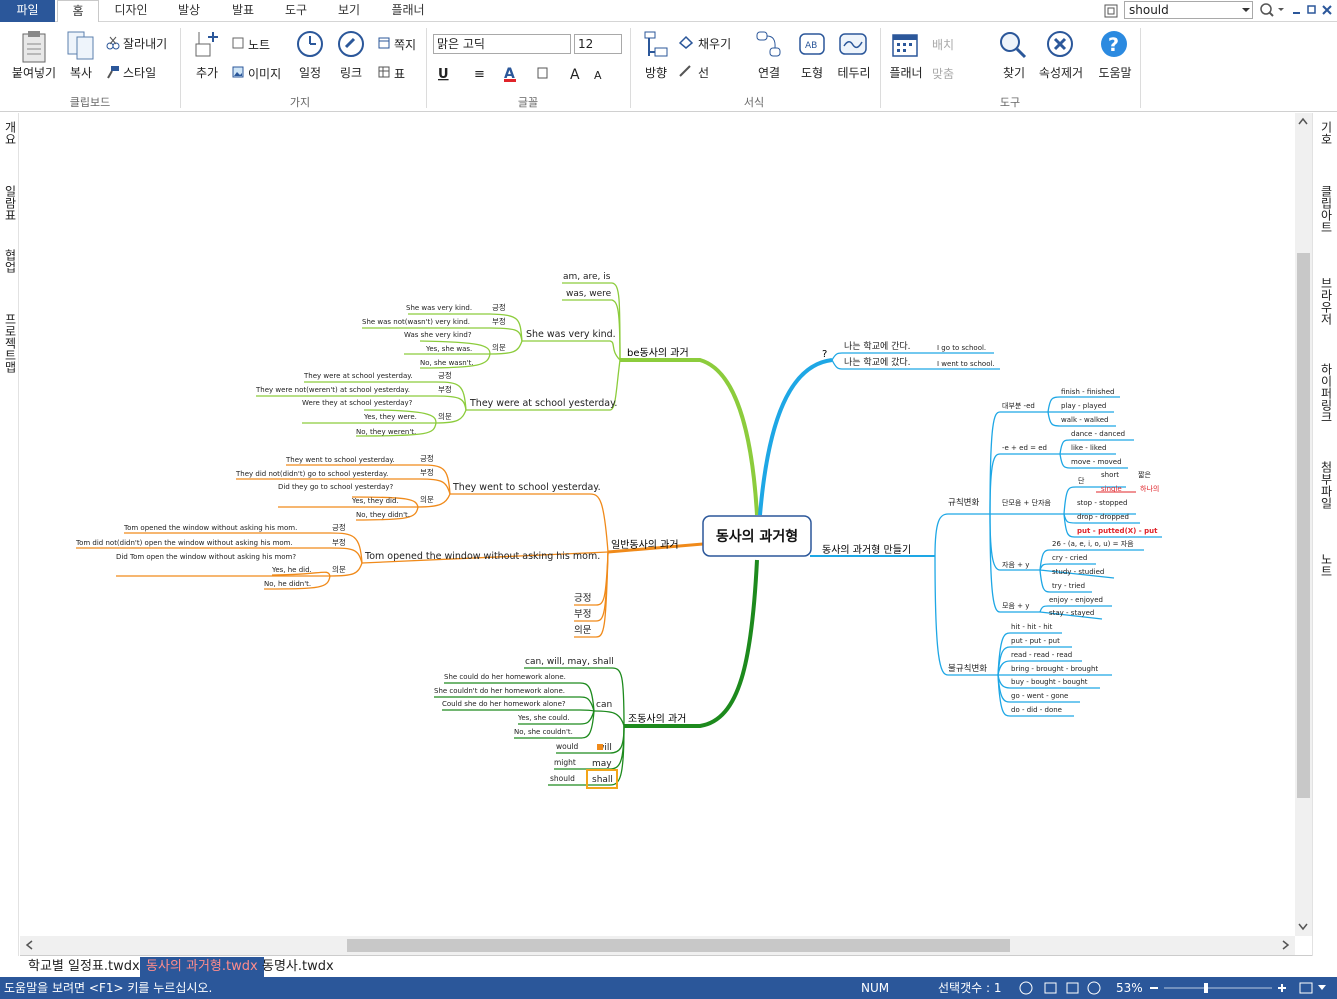 The width and height of the screenshot is (1337, 999). What do you see at coordinates (390, 417) in the screenshot?
I see `be-school-yes: Yes, they were.` at bounding box center [390, 417].